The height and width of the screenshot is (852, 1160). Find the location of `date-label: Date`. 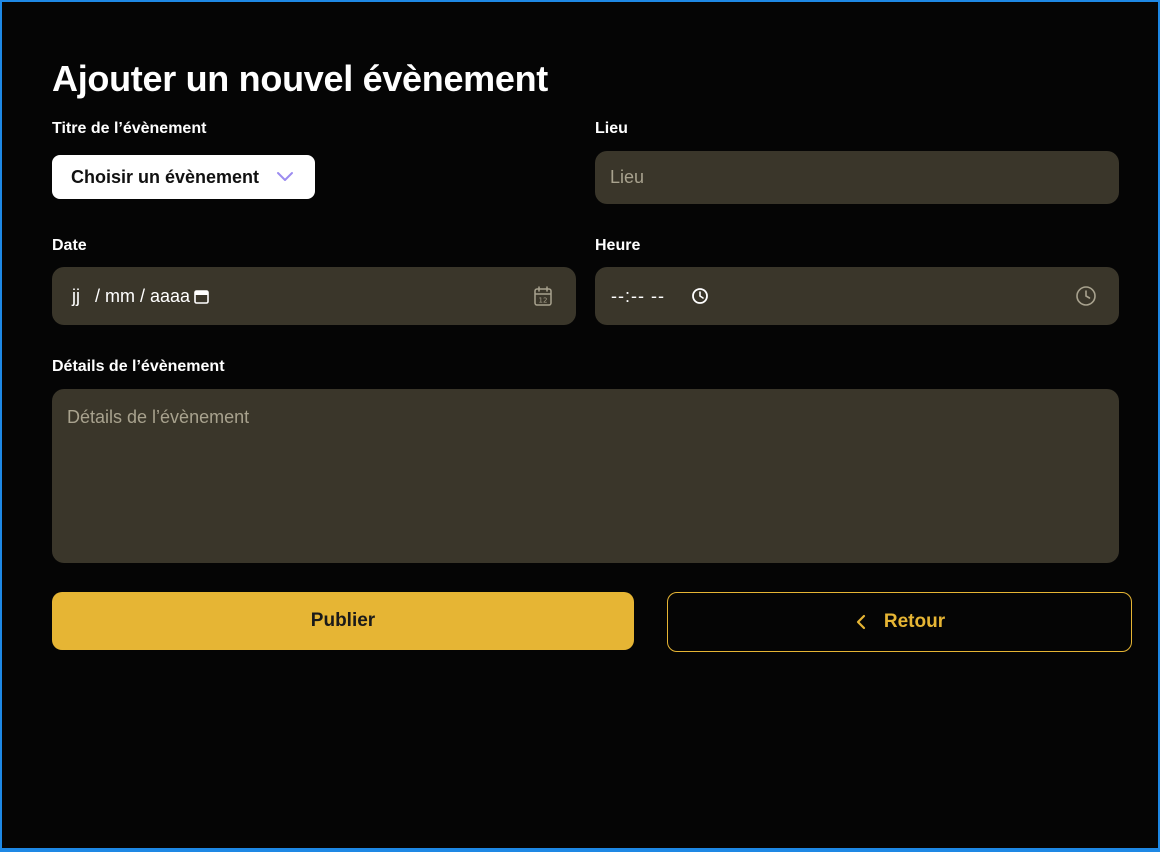

date-label: Date is located at coordinates (69, 245).